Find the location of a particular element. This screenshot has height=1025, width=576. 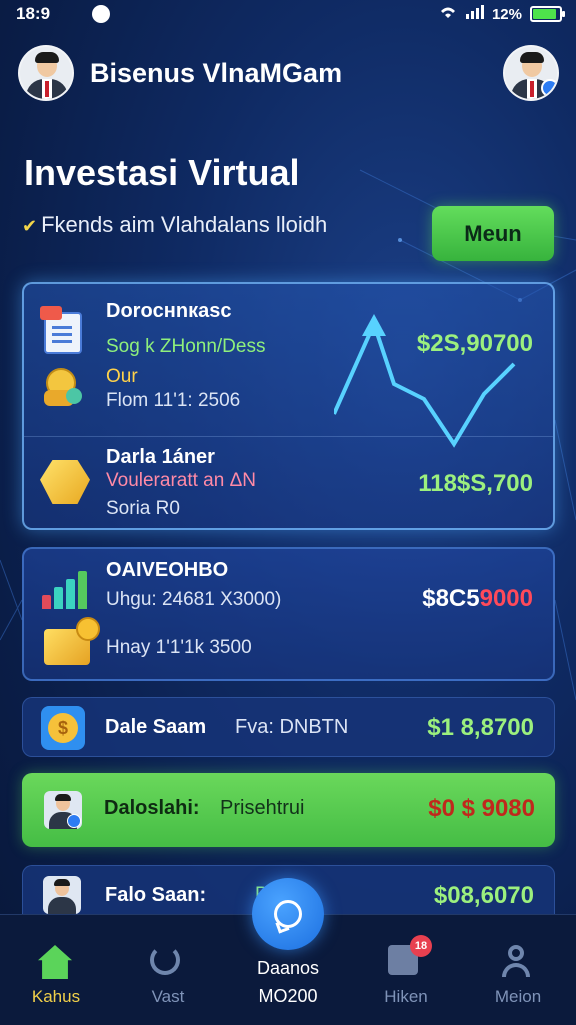

nav-item-vast: Vast is located at coordinates (168, 970).